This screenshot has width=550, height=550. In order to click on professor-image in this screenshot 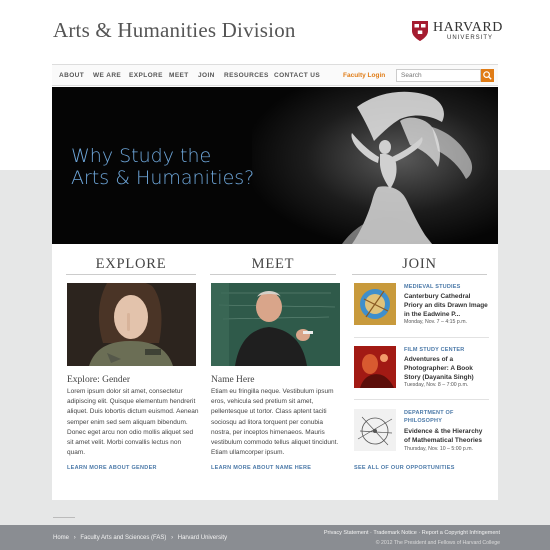, I will do `click(275, 324)`.